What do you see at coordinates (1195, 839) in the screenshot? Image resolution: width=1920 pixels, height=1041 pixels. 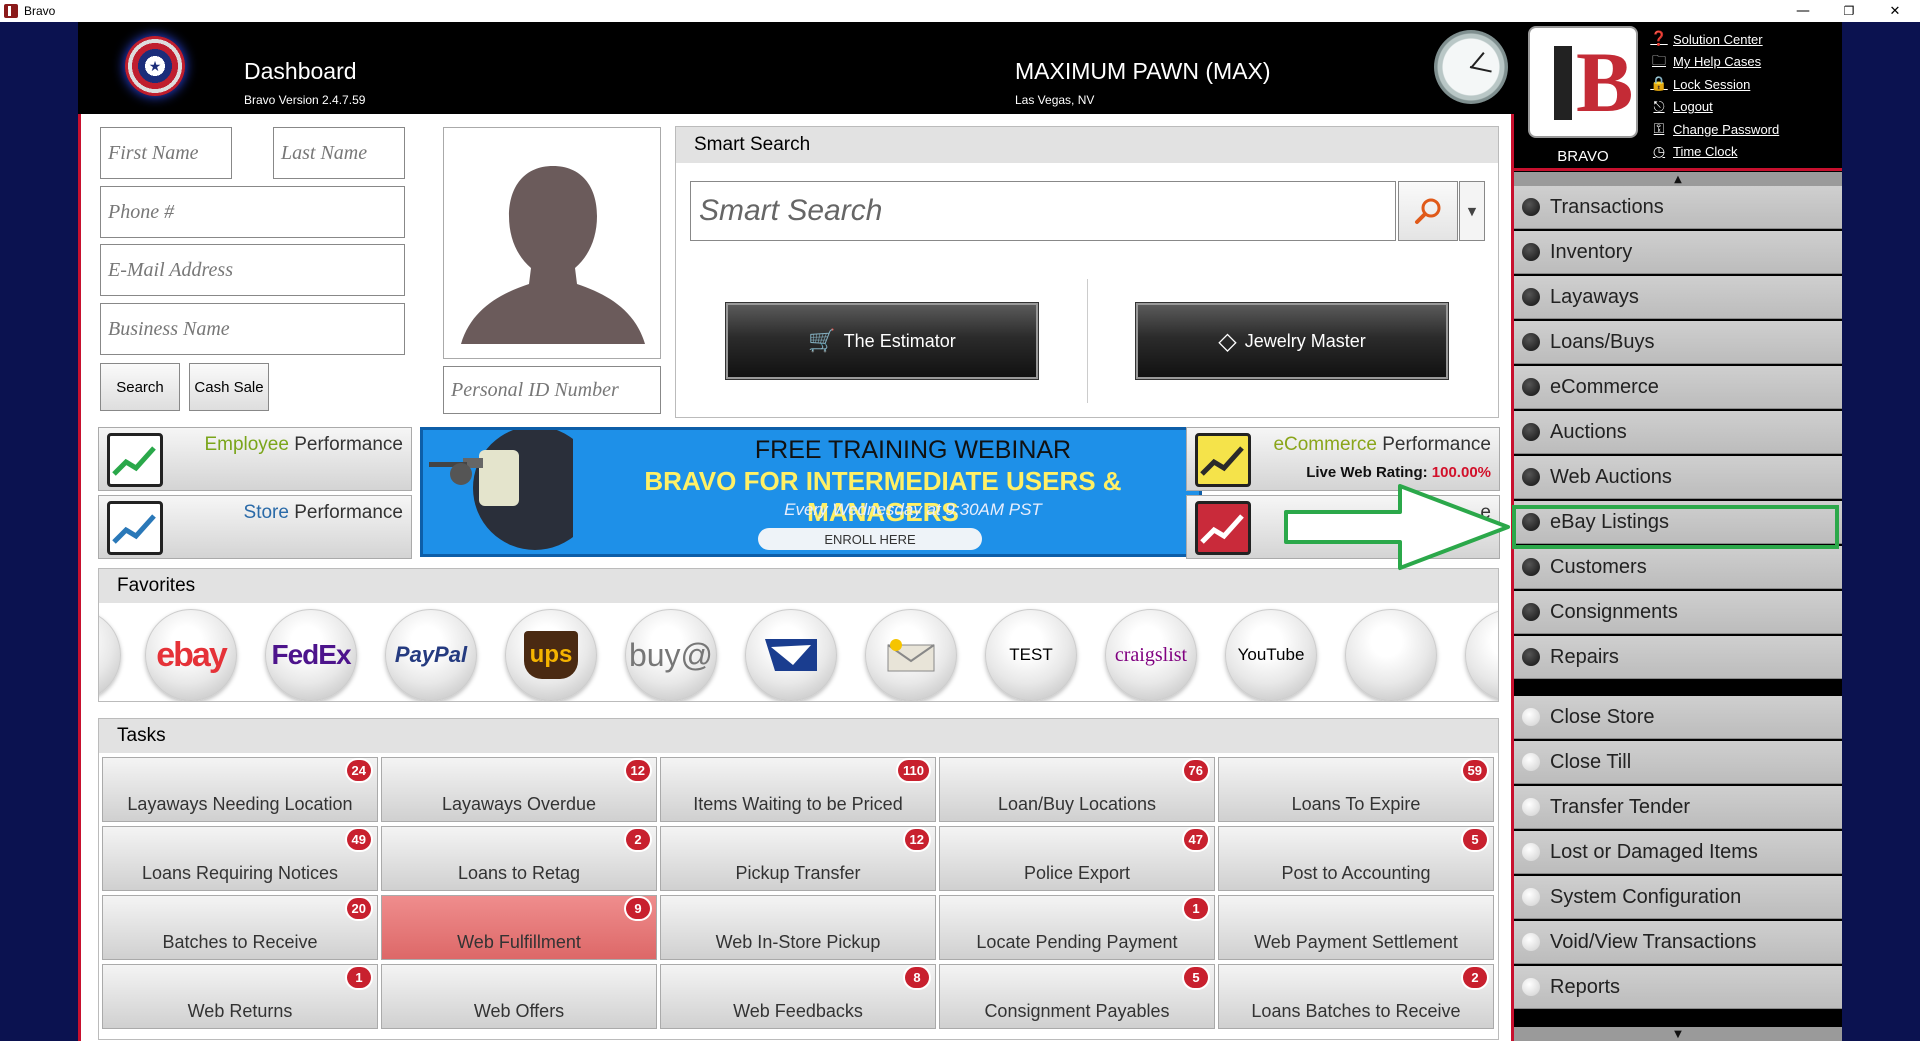 I see `task-count-badge: 47` at bounding box center [1195, 839].